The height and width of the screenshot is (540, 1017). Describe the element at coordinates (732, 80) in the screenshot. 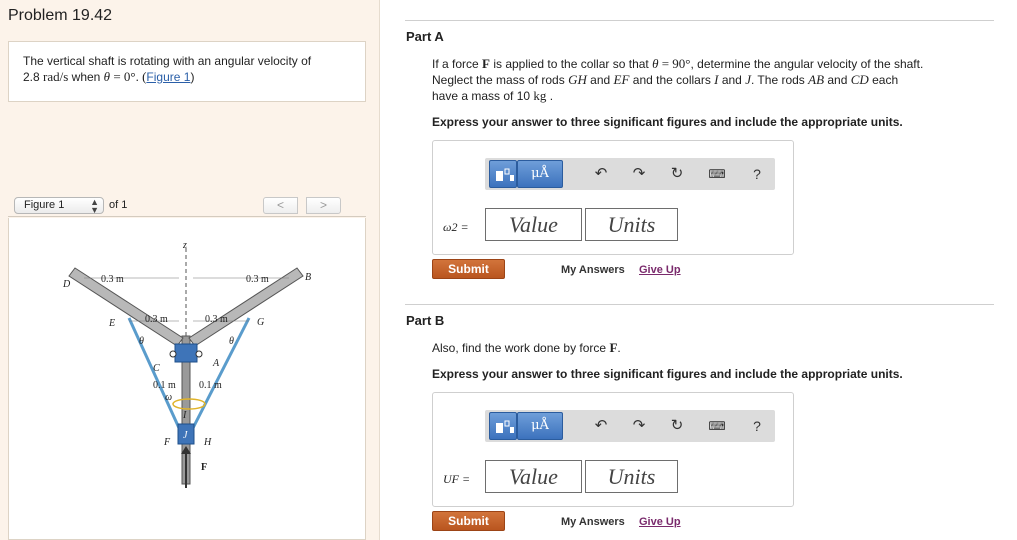

I see `qa-and-2: and` at that location.